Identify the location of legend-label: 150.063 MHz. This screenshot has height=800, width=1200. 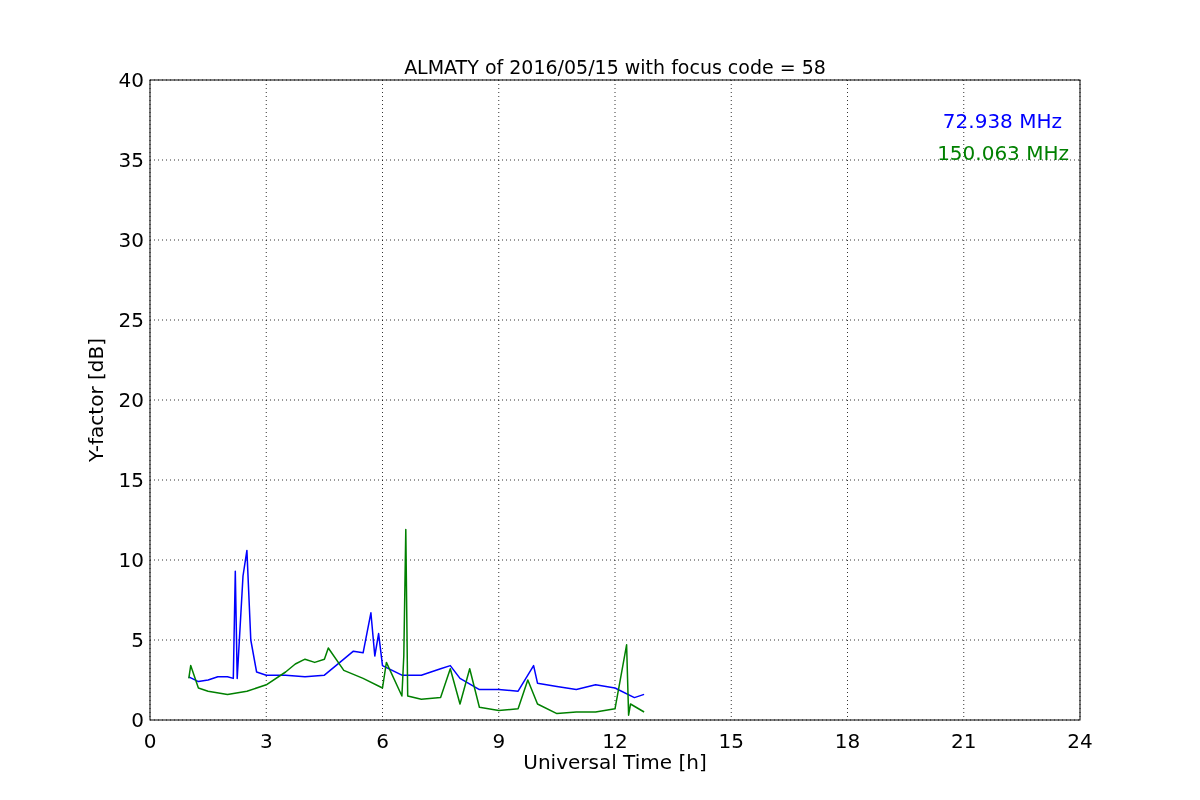
(1003, 153).